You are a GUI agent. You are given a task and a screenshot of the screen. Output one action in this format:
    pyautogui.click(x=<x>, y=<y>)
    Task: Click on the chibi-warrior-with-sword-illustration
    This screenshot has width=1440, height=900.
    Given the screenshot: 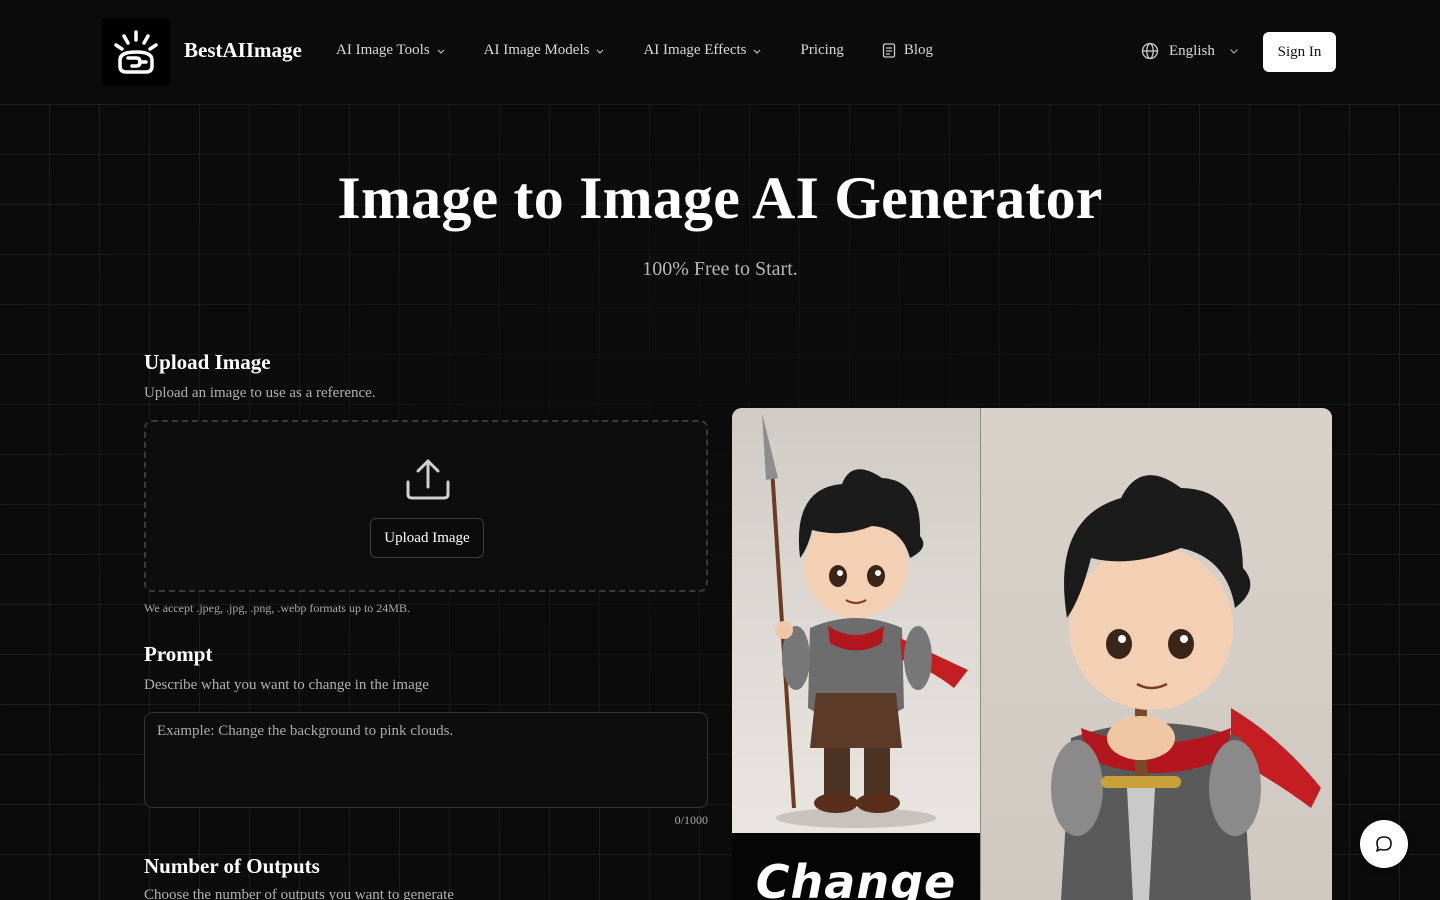 What is the action you would take?
    pyautogui.click(x=1186, y=687)
    